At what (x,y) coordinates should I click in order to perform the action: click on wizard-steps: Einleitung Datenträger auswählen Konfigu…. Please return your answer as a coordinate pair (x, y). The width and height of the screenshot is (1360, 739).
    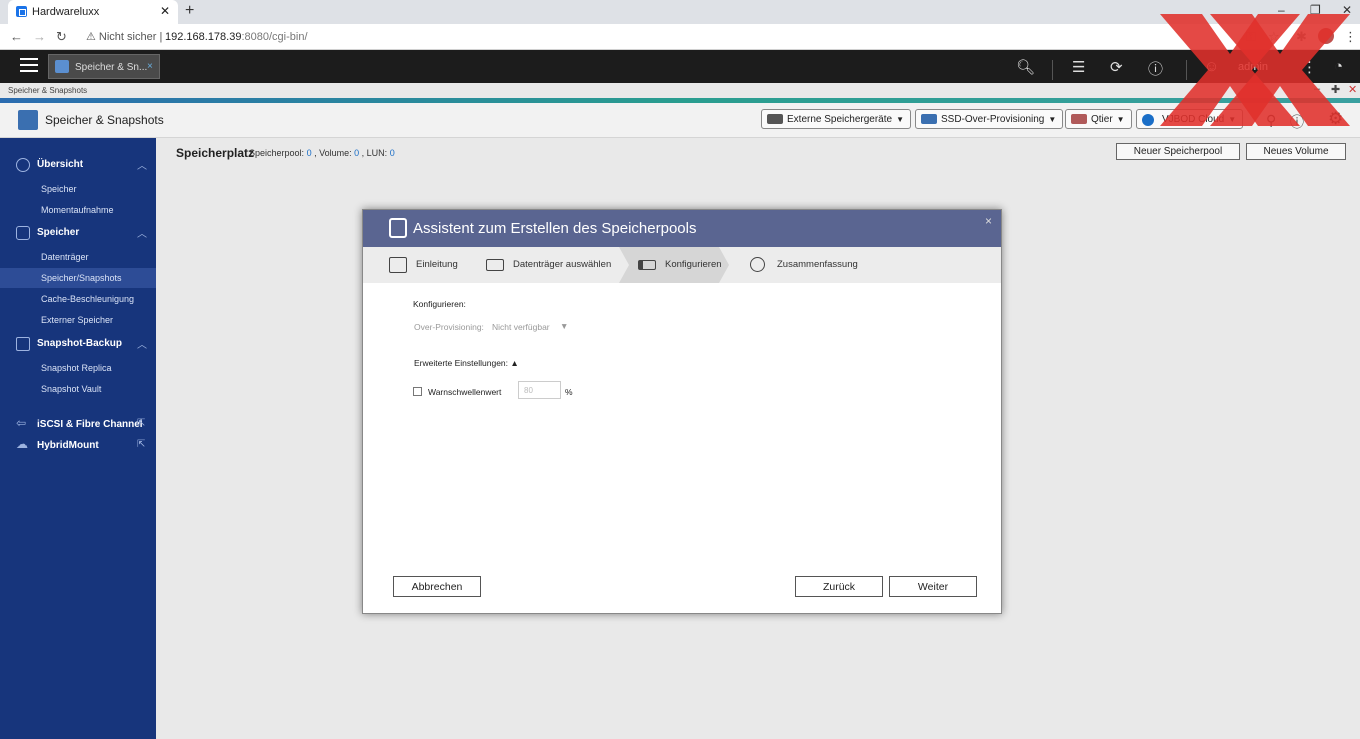
    Looking at the image, I should click on (682, 265).